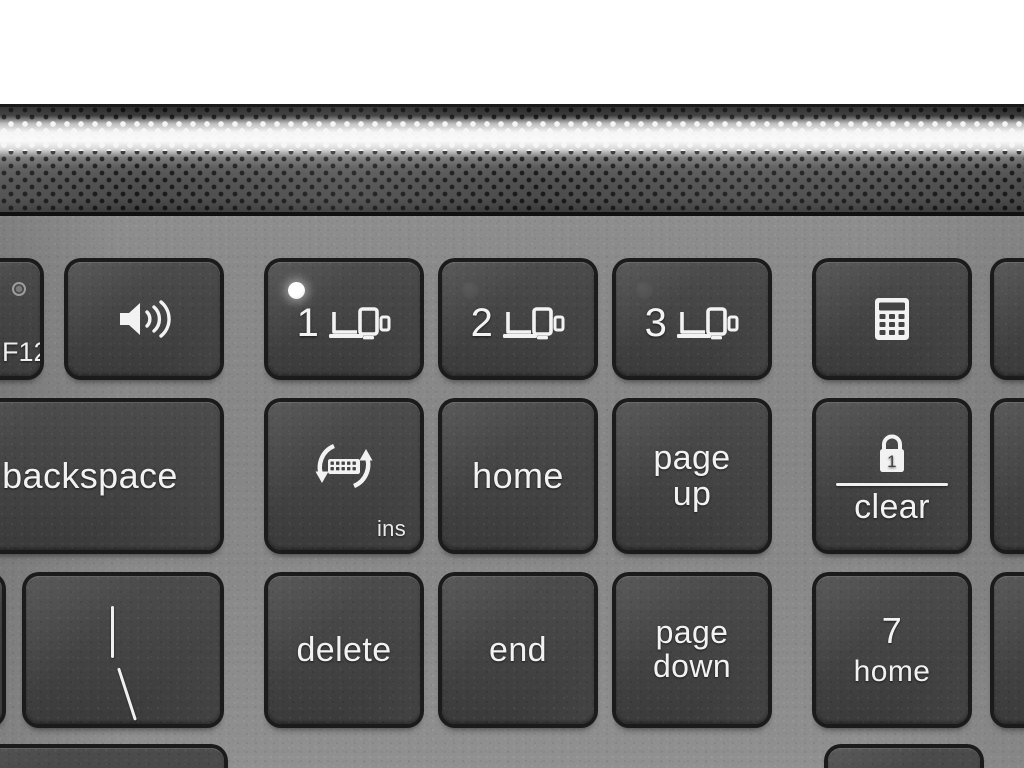 This screenshot has width=1024, height=768. What do you see at coordinates (692, 494) in the screenshot?
I see `key-page-up-line2: up` at bounding box center [692, 494].